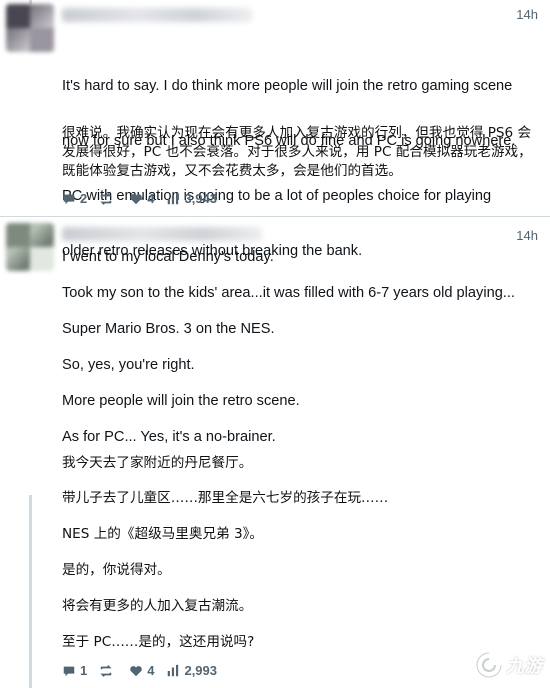 The height and width of the screenshot is (688, 550). What do you see at coordinates (169, 437) in the screenshot?
I see `post-paragraph: As for PC... Yes, it's a no-brainer.` at bounding box center [169, 437].